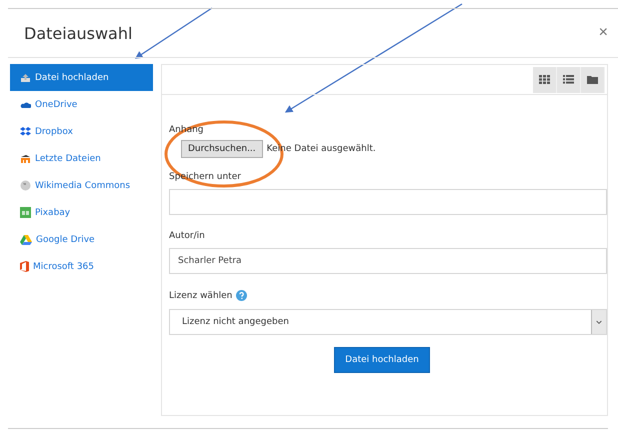  What do you see at coordinates (25, 77) in the screenshot?
I see `upload-icon` at bounding box center [25, 77].